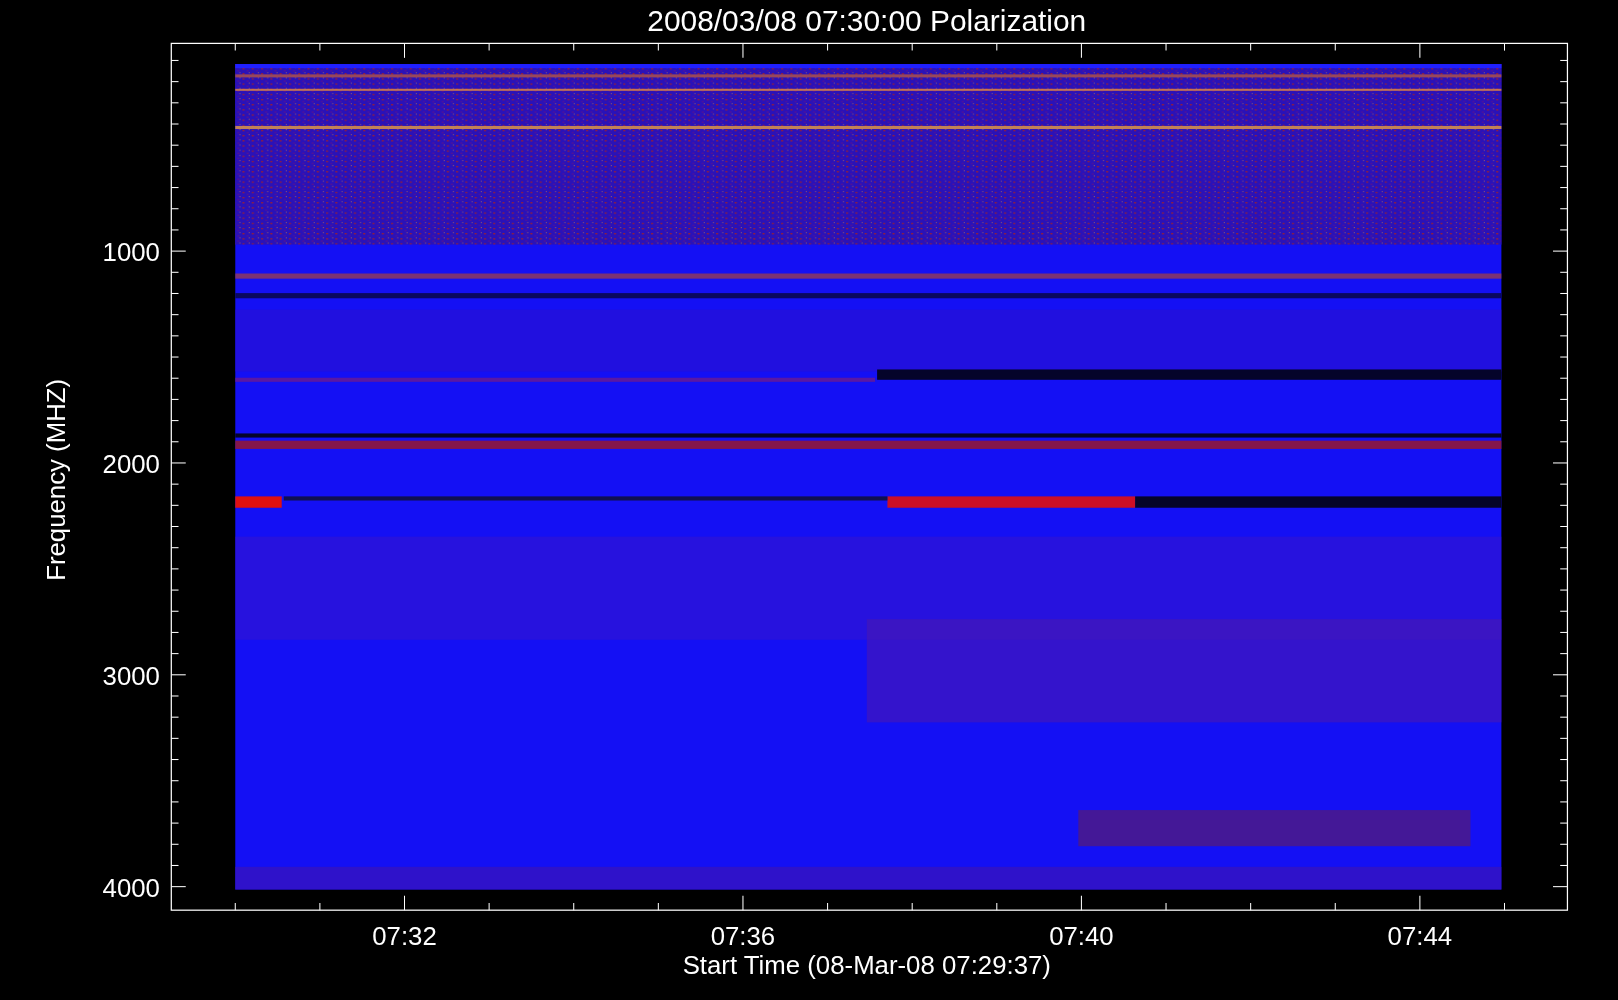 This screenshot has height=1000, width=1618. I want to click on x-tick-label: 07:32, so click(404, 936).